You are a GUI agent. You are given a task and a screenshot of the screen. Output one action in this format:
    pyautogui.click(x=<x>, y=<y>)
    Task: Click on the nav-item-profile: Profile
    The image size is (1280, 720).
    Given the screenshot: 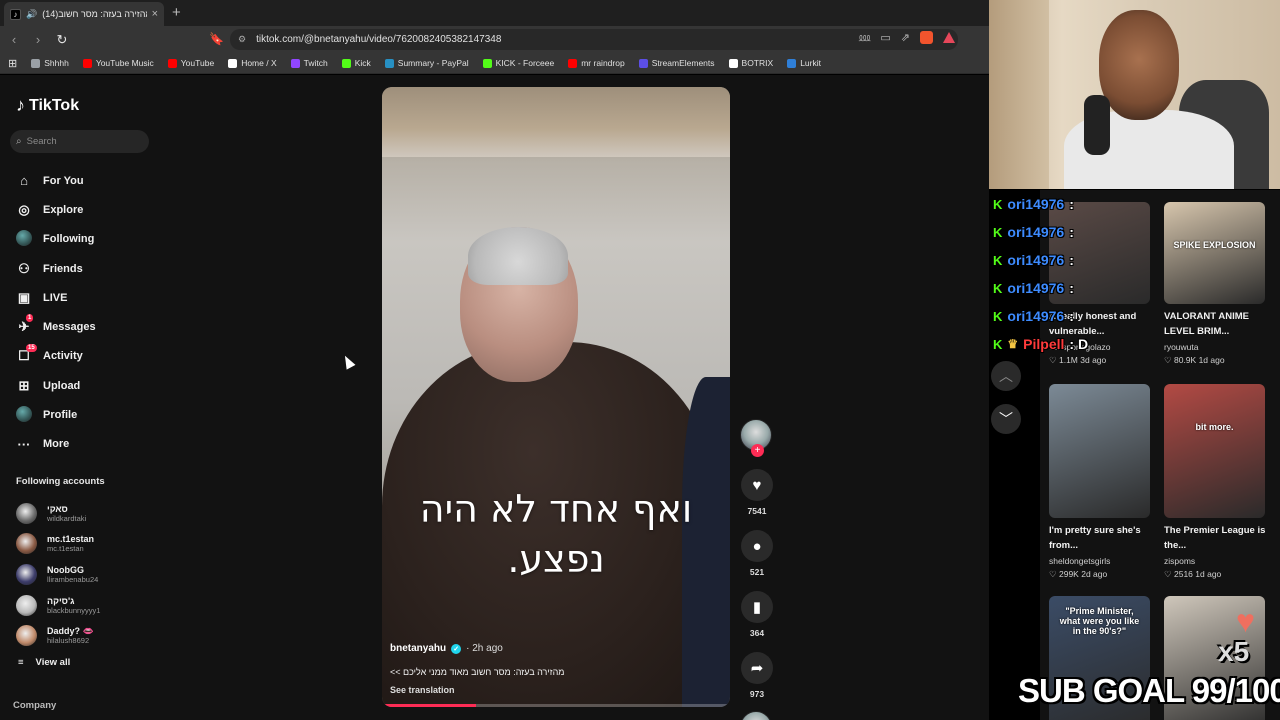 What is the action you would take?
    pyautogui.click(x=56, y=414)
    